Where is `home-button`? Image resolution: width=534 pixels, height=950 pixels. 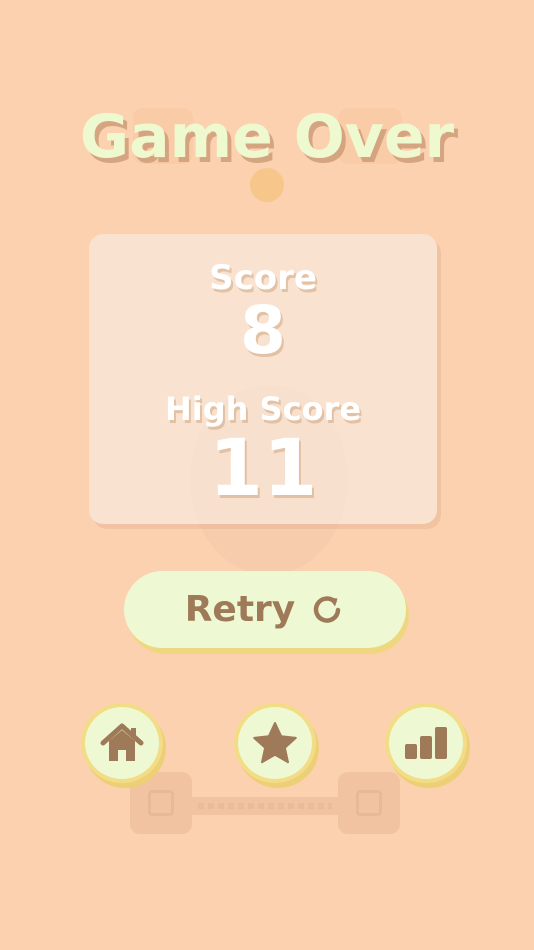 home-button is located at coordinates (122, 743).